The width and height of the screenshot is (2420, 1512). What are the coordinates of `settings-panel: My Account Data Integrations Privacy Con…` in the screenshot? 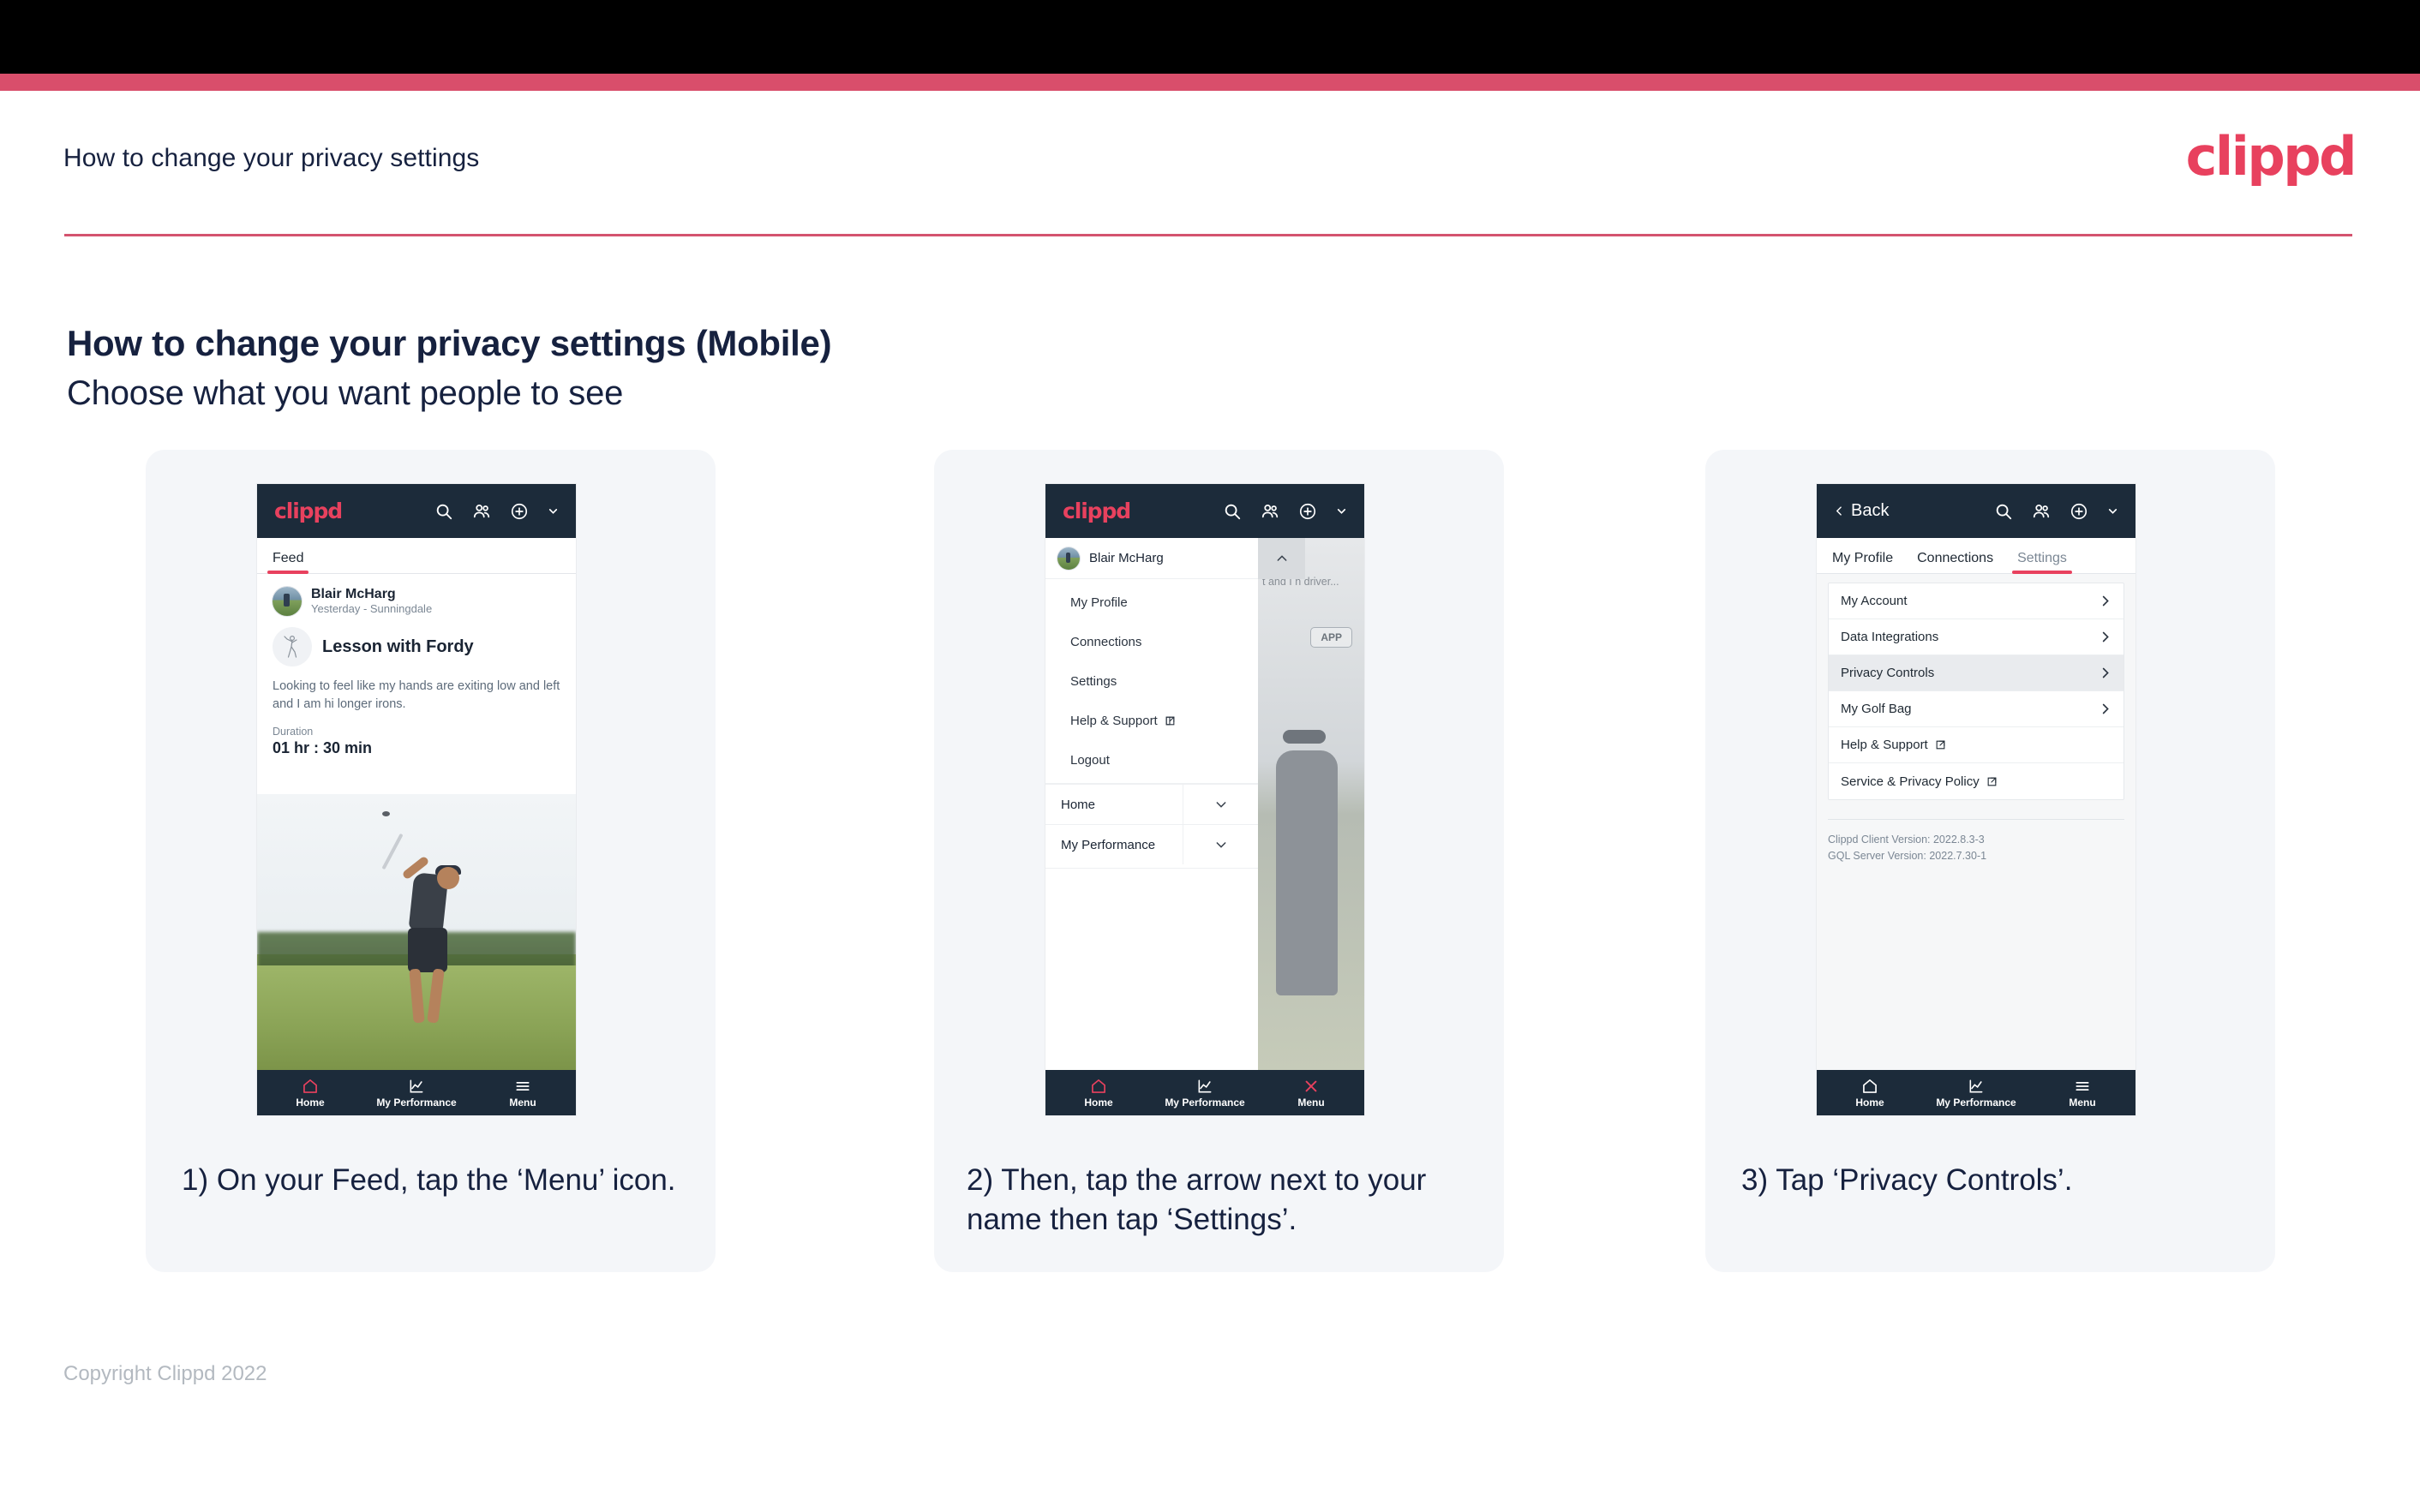 It's located at (1976, 822).